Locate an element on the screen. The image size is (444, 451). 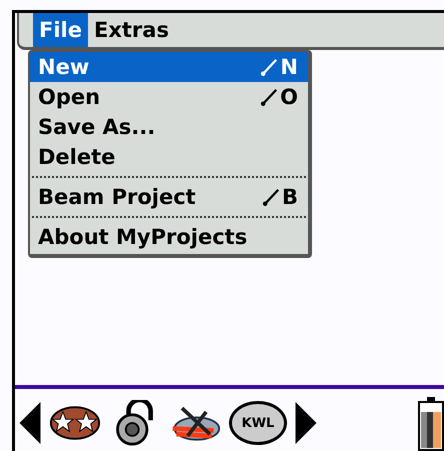
shortcut-key: N is located at coordinates (289, 67).